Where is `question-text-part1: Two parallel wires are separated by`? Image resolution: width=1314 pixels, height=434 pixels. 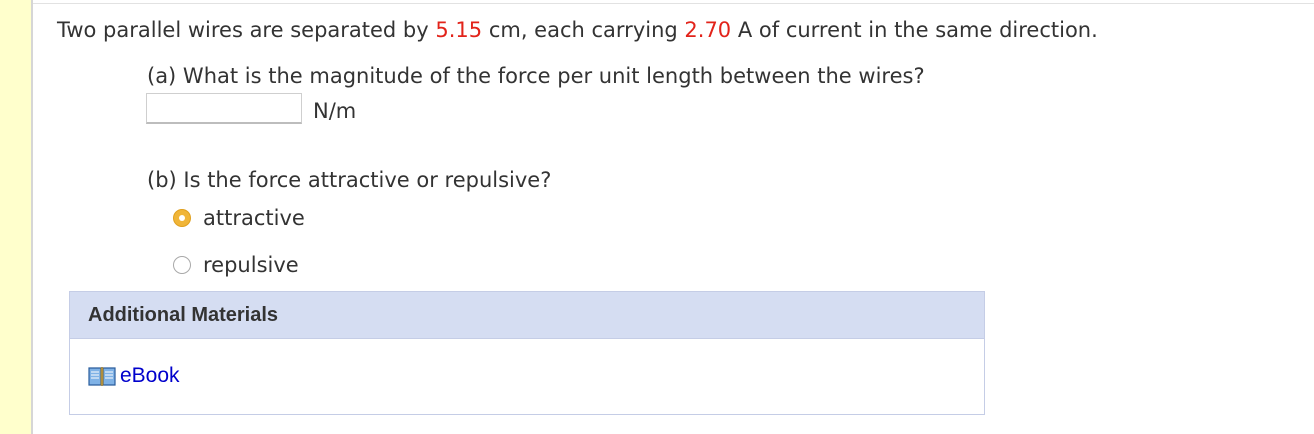
question-text-part1: Two parallel wires are separated by is located at coordinates (243, 30).